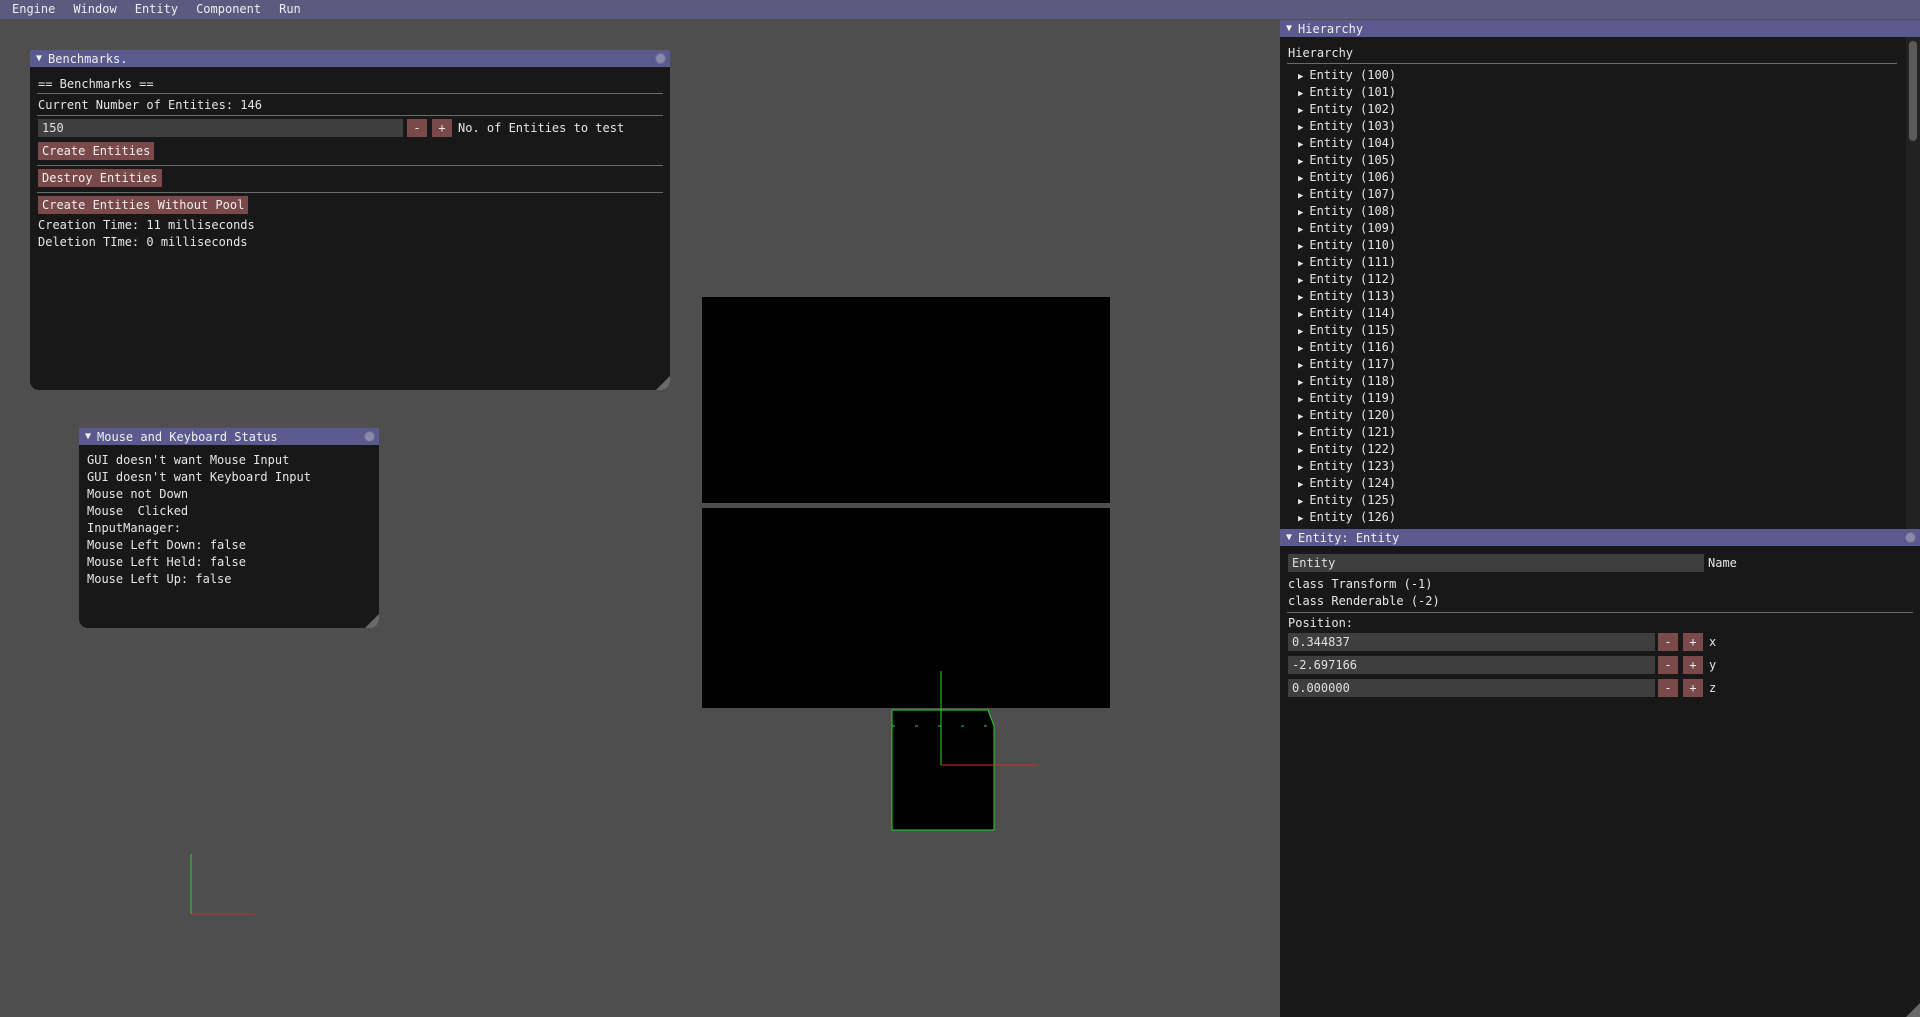  What do you see at coordinates (1353, 177) in the screenshot?
I see `hierarchy-item-label: Entity (106)` at bounding box center [1353, 177].